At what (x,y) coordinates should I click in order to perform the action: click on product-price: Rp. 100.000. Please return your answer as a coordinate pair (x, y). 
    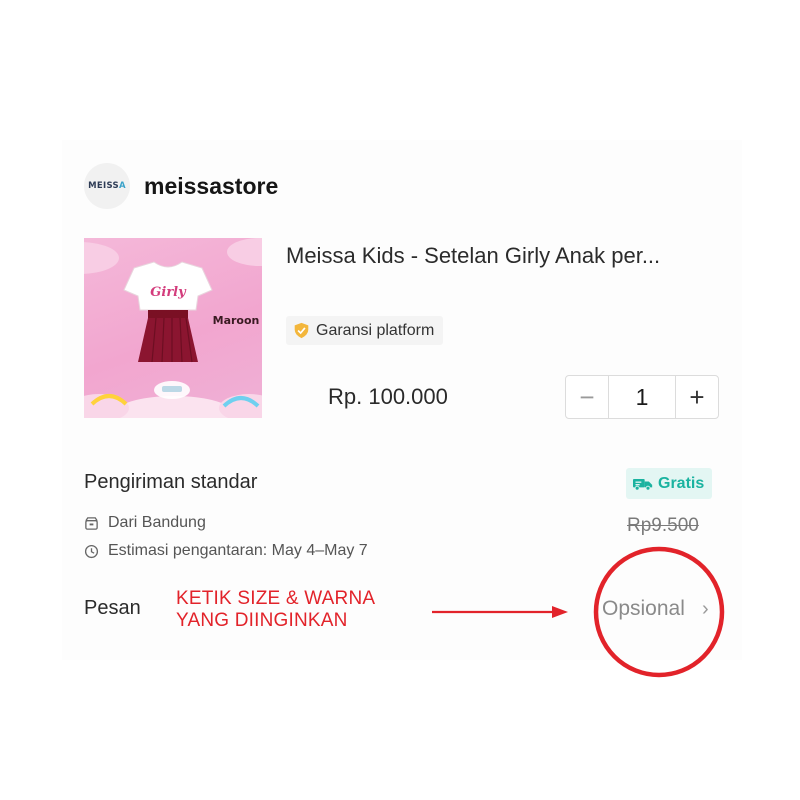
    Looking at the image, I should click on (388, 396).